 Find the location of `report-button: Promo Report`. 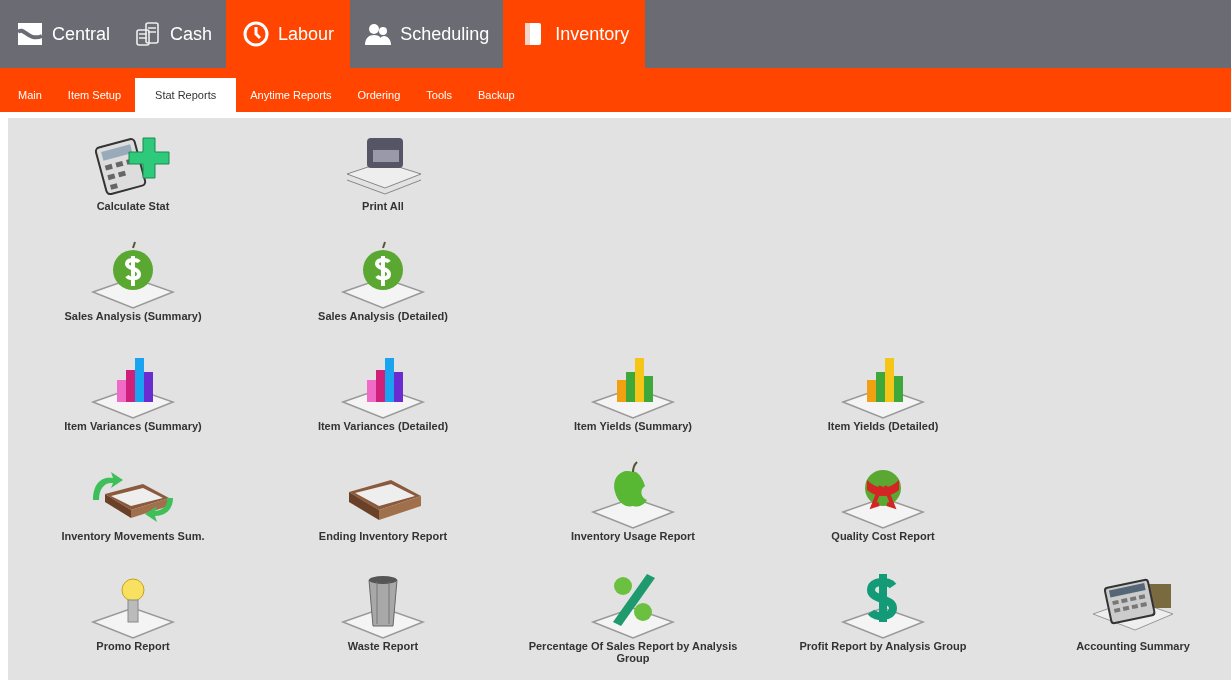

report-button: Promo Report is located at coordinates (133, 618).